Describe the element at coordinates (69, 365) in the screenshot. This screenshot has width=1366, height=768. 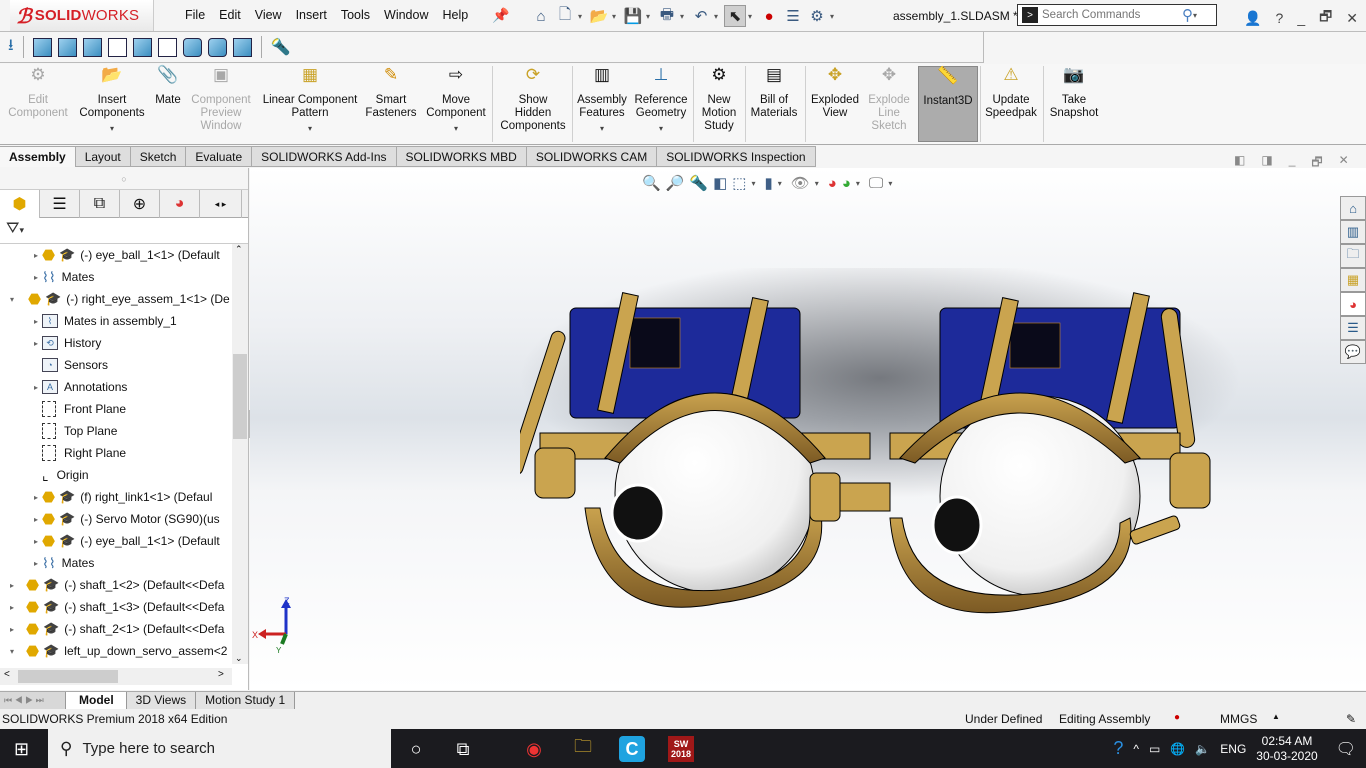
I see `tree-item: ◔ Sensors` at that location.